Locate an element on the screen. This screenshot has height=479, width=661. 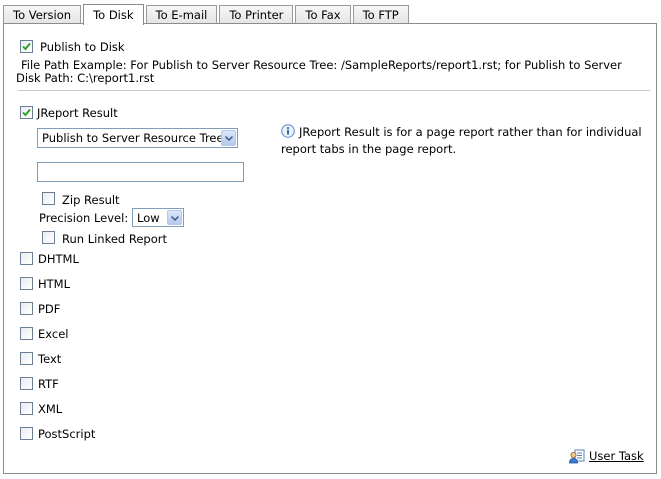
excel-label: Excel is located at coordinates (53, 334).